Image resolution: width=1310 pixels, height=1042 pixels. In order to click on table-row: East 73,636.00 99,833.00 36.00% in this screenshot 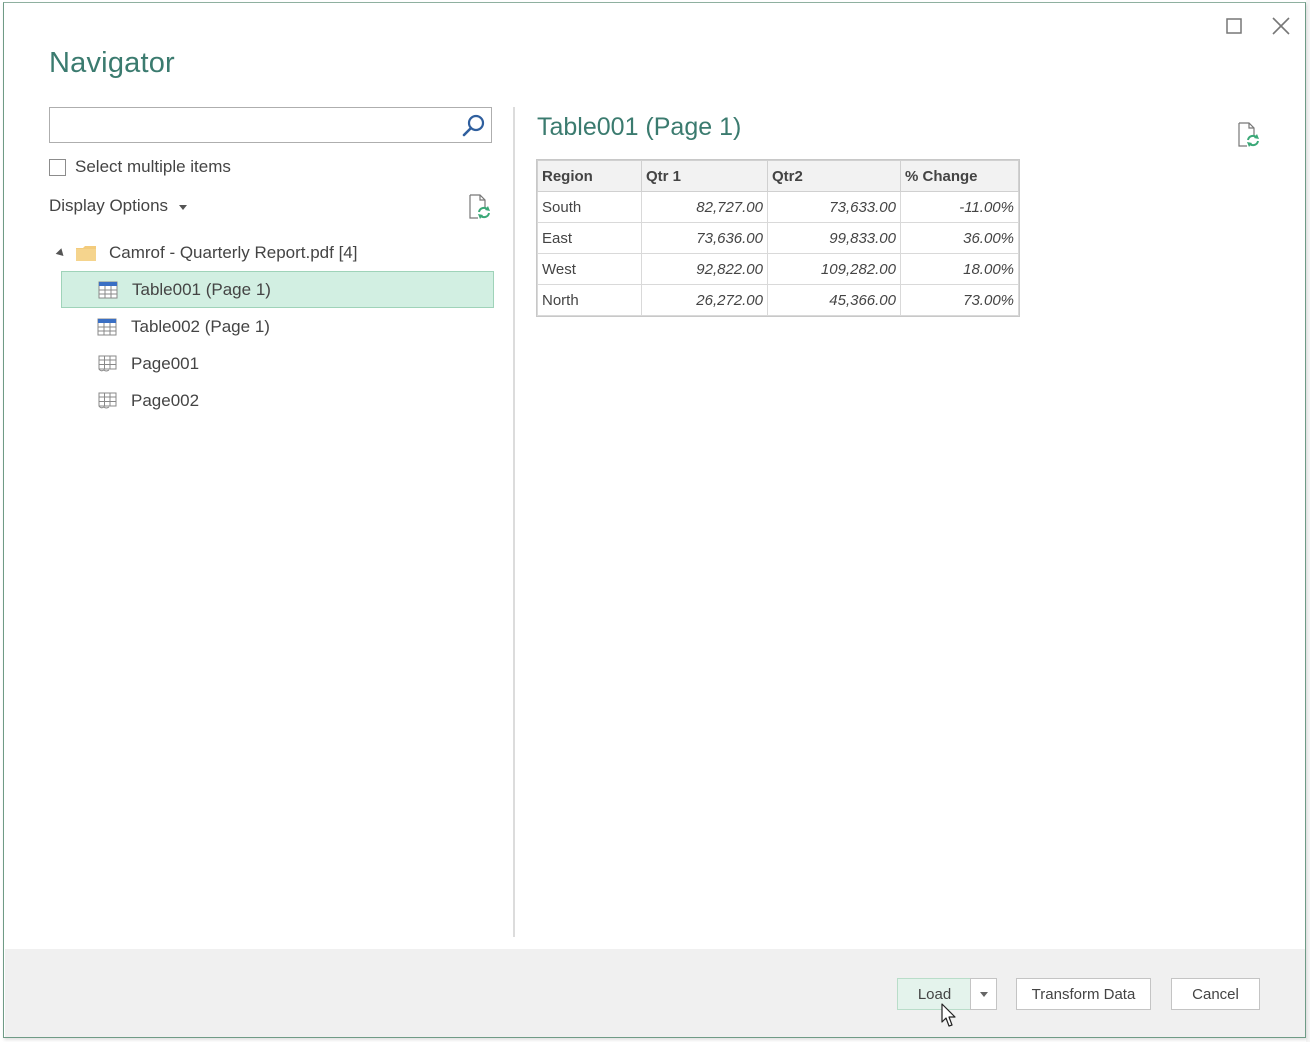, I will do `click(778, 238)`.